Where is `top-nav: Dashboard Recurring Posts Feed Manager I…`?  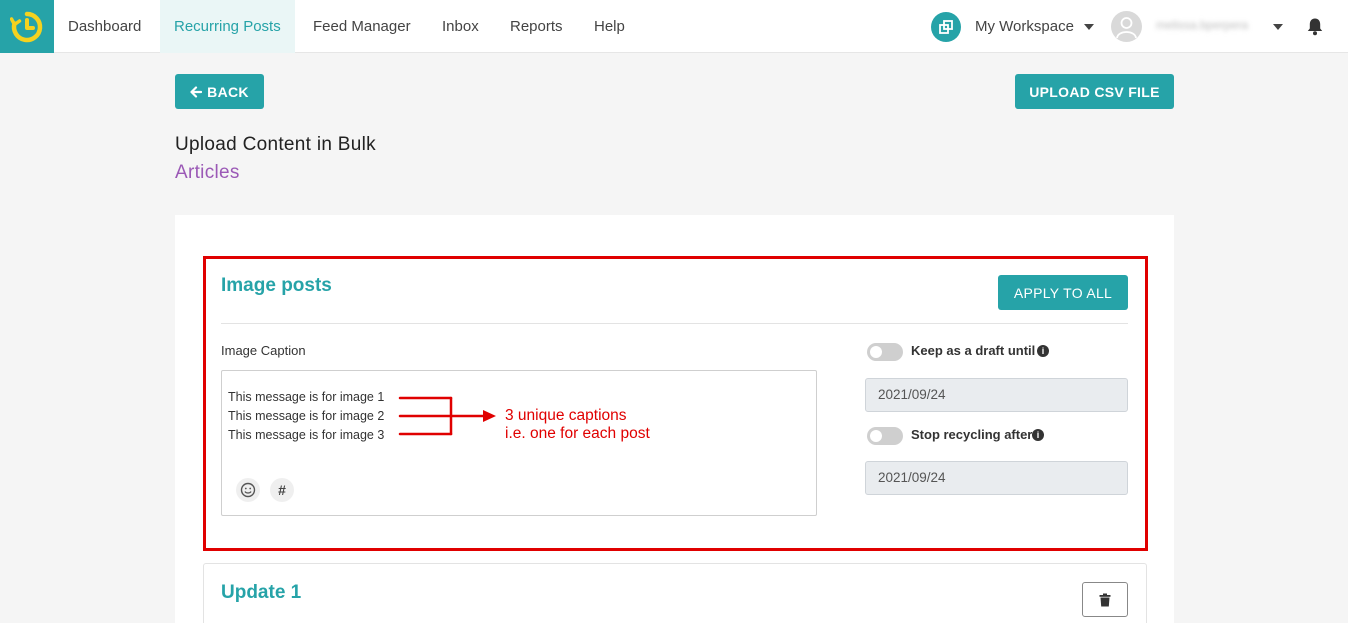 top-nav: Dashboard Recurring Posts Feed Manager I… is located at coordinates (674, 26).